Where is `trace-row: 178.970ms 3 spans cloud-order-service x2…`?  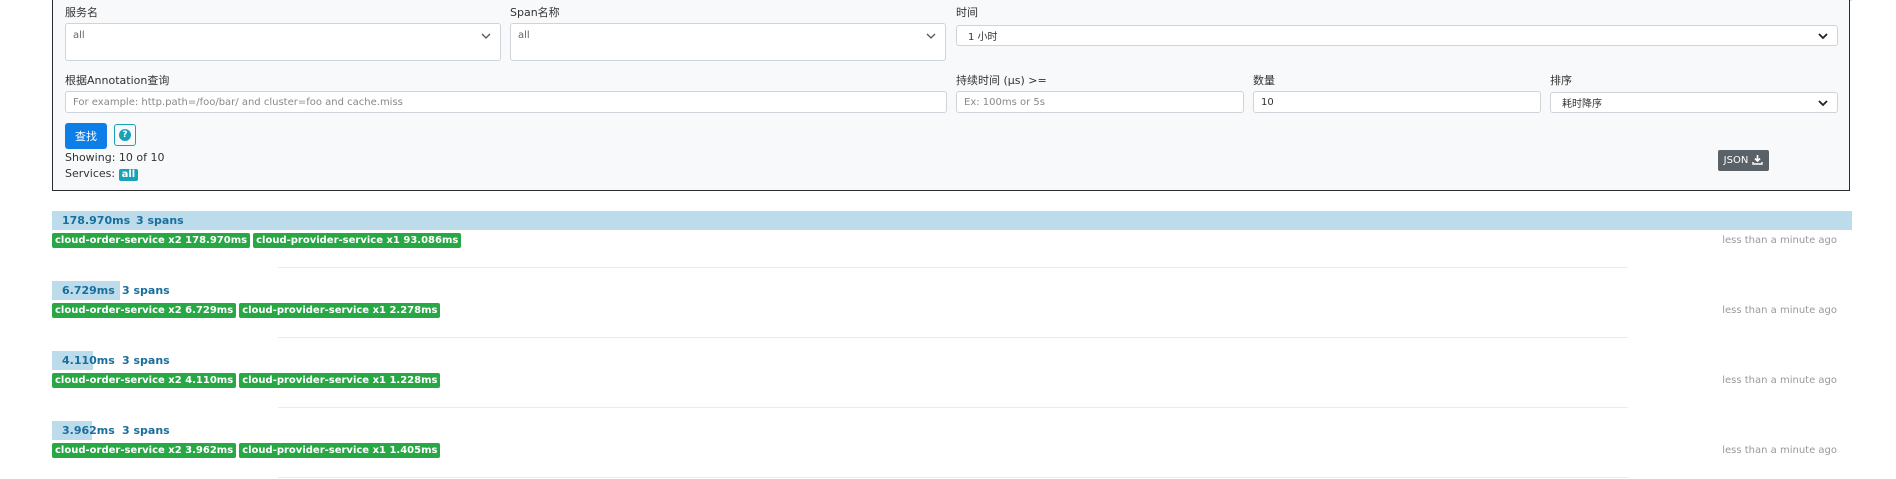
trace-row: 178.970ms 3 spans cloud-order-service x2… is located at coordinates (952, 241).